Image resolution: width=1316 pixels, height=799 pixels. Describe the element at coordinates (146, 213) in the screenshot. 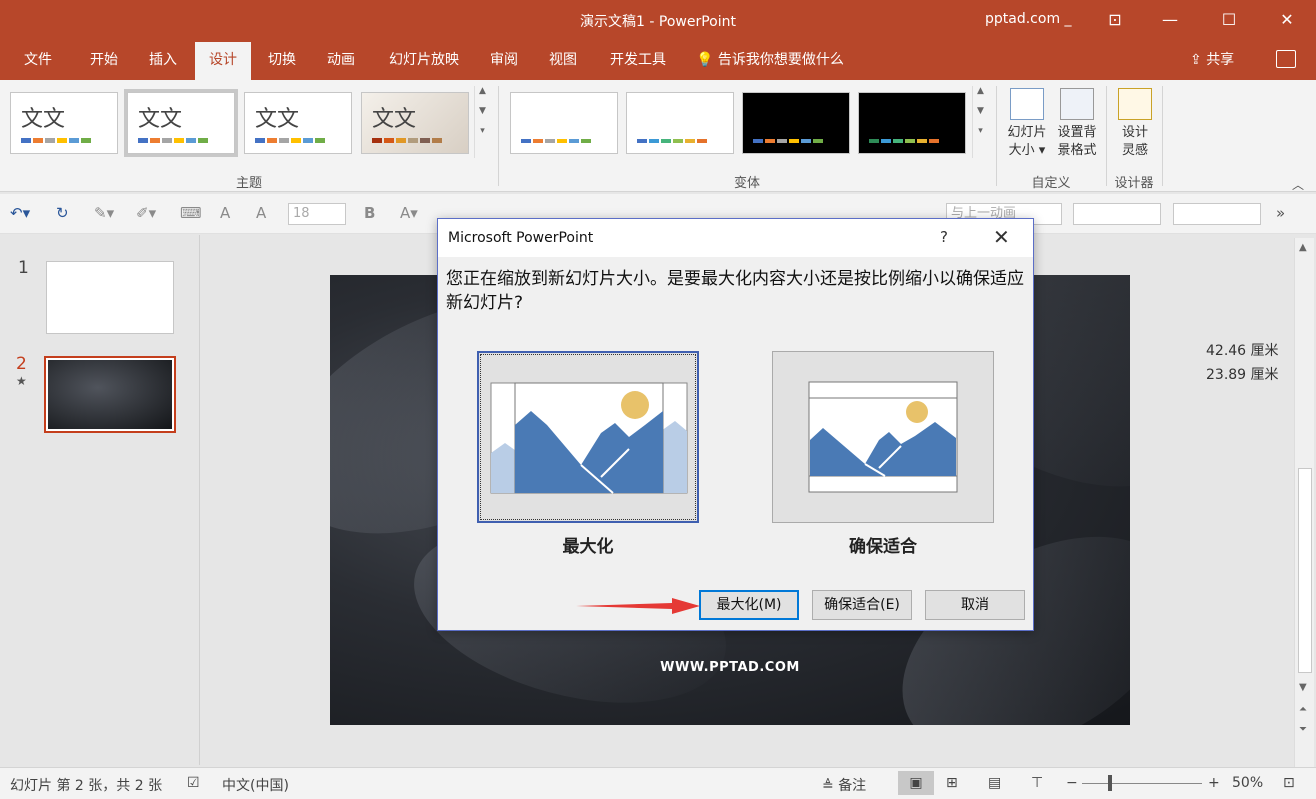

I see `pen-icon: ✐▾` at that location.